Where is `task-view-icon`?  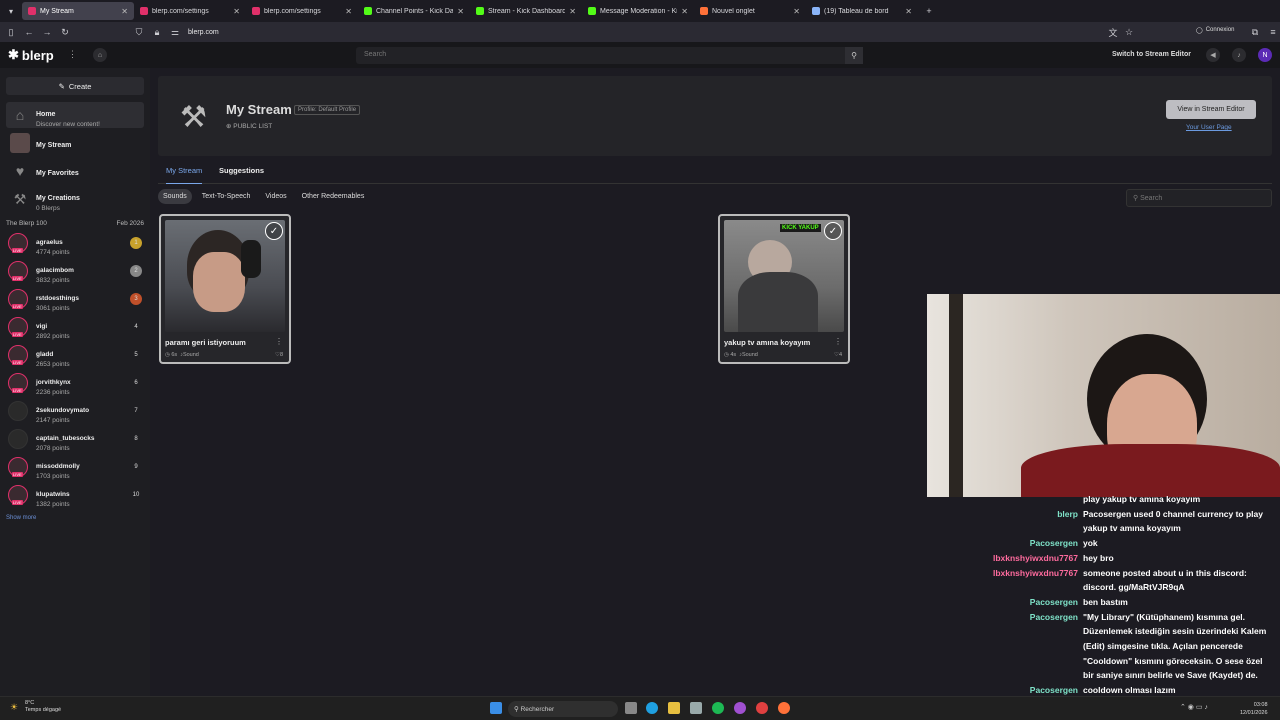 task-view-icon is located at coordinates (631, 708).